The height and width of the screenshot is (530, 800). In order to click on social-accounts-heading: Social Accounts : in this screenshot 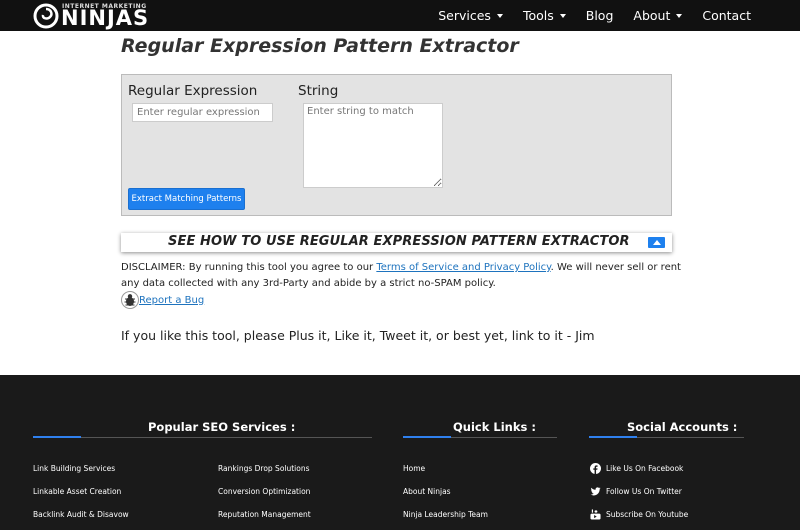, I will do `click(682, 427)`.